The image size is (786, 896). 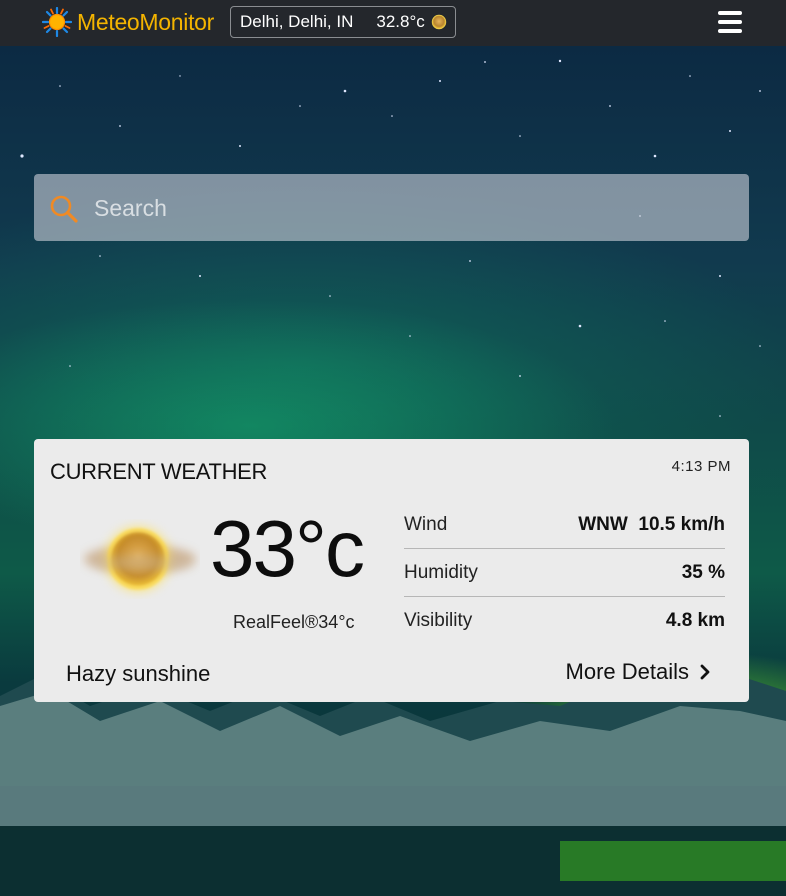 What do you see at coordinates (294, 622) in the screenshot?
I see `realfeel-temperature: RealFeel®34°c` at bounding box center [294, 622].